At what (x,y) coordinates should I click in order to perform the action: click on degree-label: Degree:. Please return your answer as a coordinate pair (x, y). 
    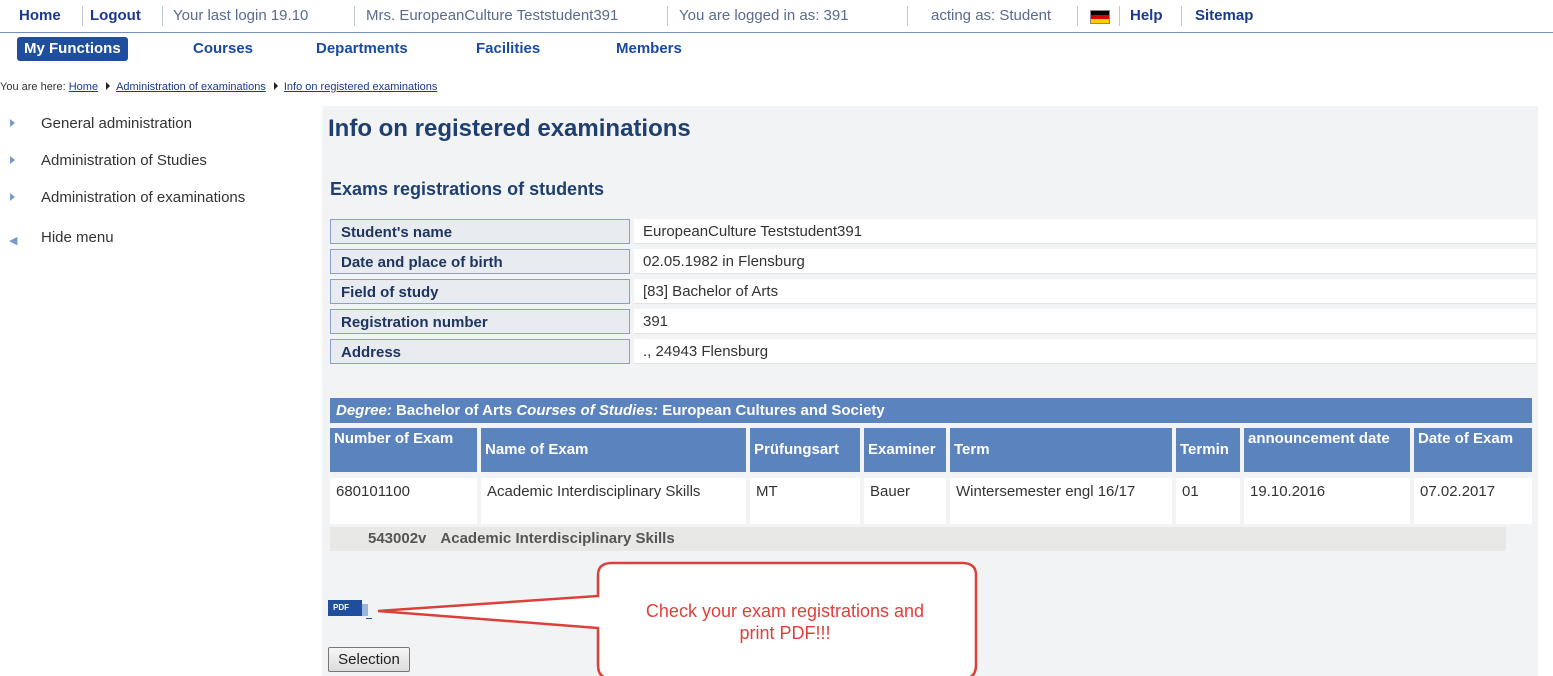
    Looking at the image, I should click on (364, 410).